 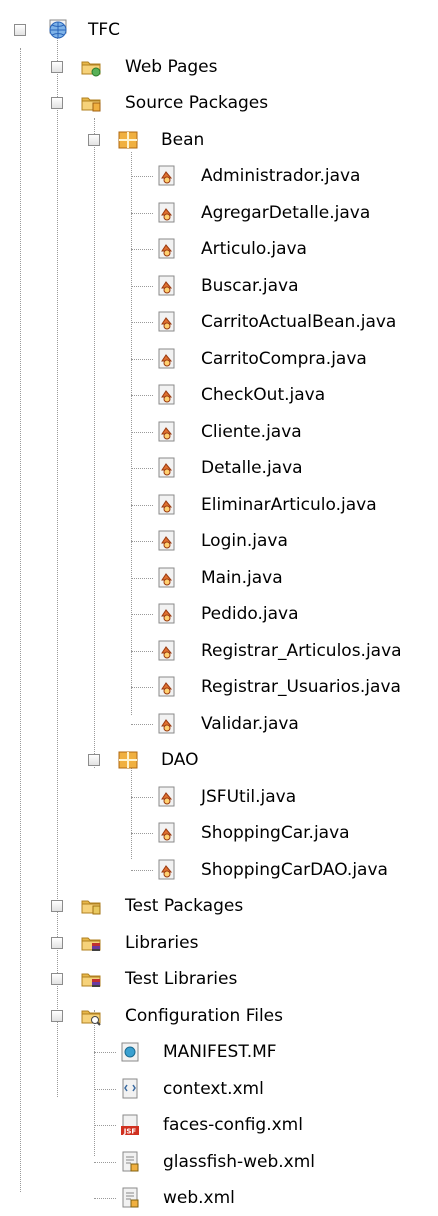 What do you see at coordinates (91, 906) in the screenshot?
I see `test-folder-icon` at bounding box center [91, 906].